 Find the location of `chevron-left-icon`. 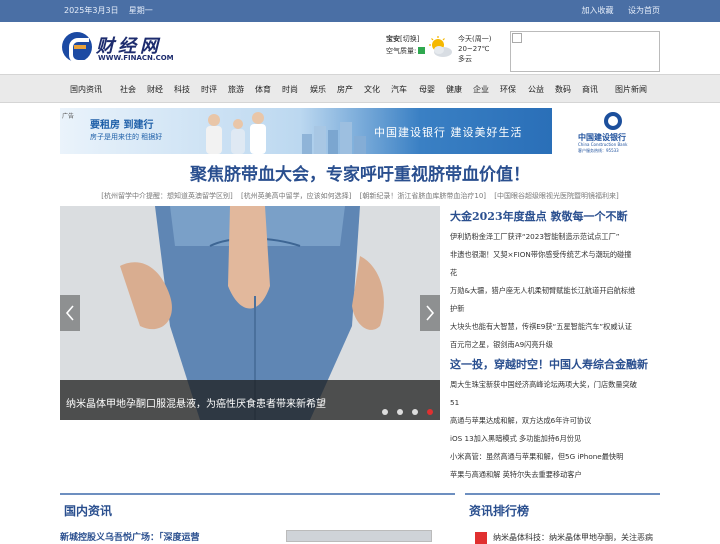

chevron-left-icon is located at coordinates (69, 313).